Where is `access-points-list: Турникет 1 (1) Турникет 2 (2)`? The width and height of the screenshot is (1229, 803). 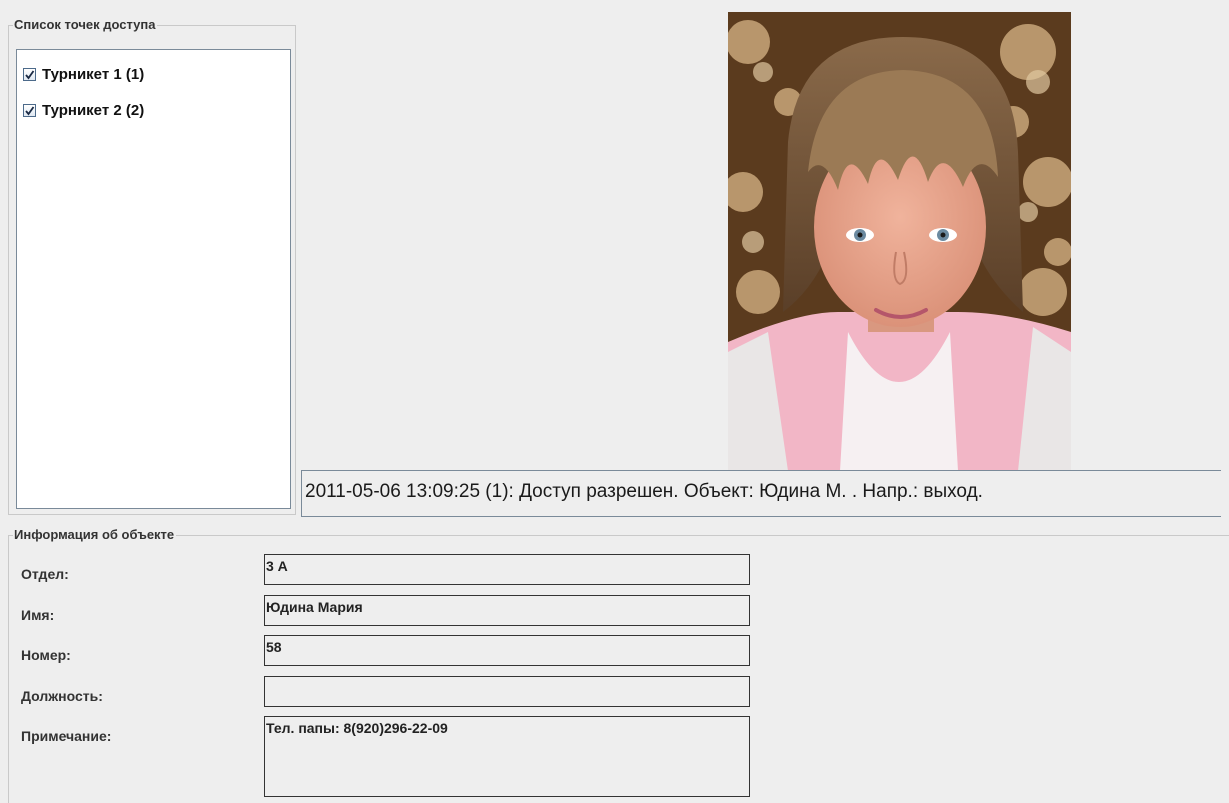
access-points-list: Турникет 1 (1) Турникет 2 (2) is located at coordinates (153, 279).